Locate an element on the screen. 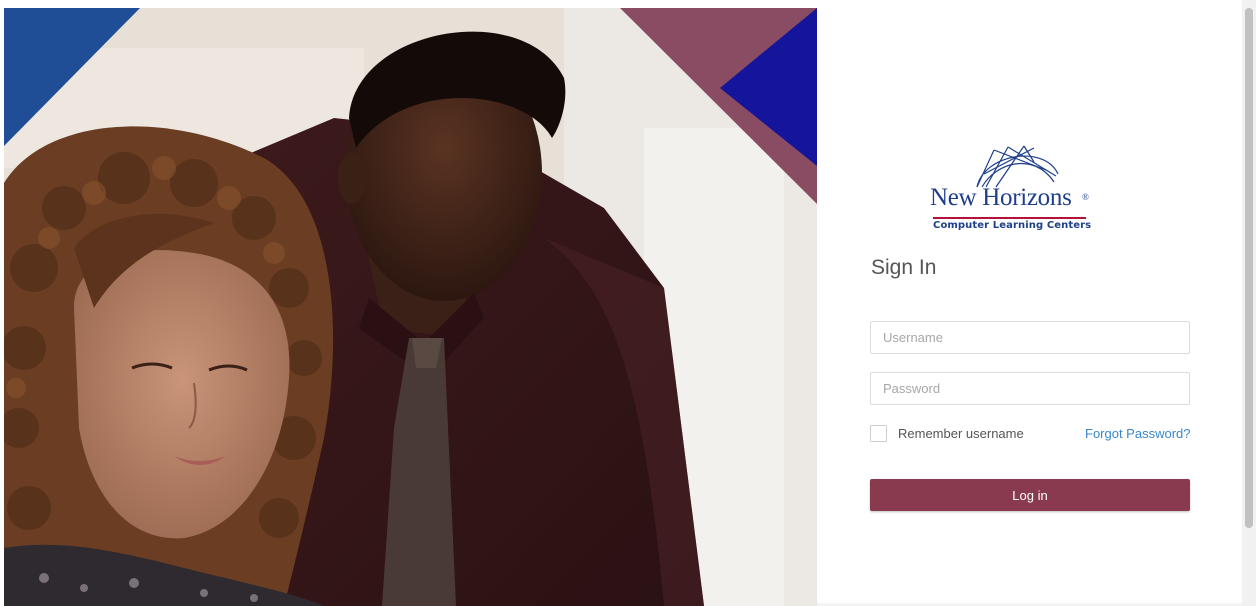  sign-in-heading: Sign In is located at coordinates (904, 267).